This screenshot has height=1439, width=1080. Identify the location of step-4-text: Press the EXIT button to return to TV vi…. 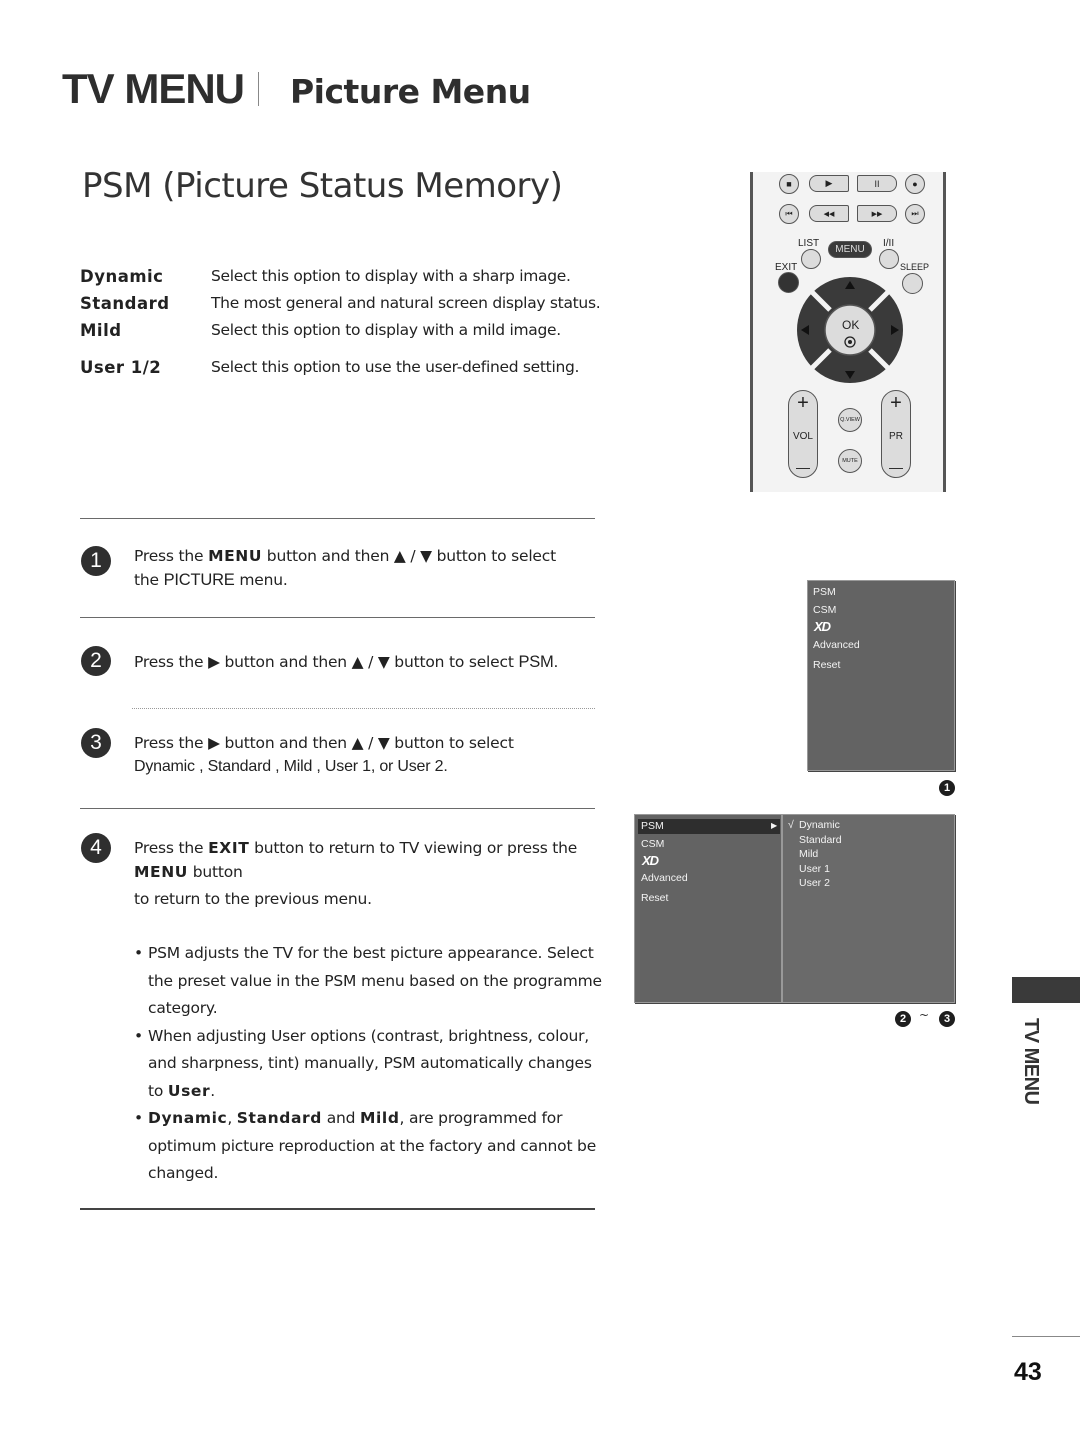
(369, 873).